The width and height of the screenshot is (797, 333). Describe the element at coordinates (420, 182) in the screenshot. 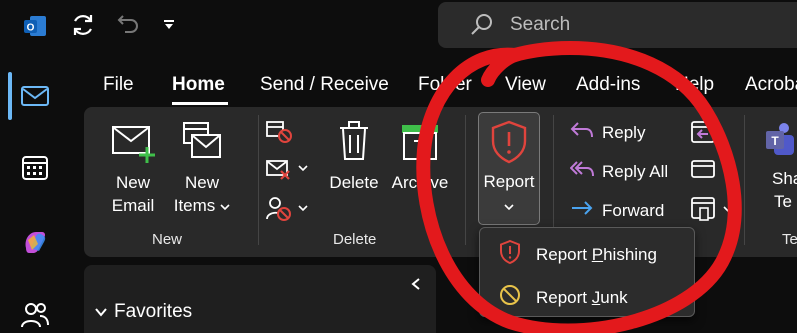

I see `archive-label: Archive` at that location.